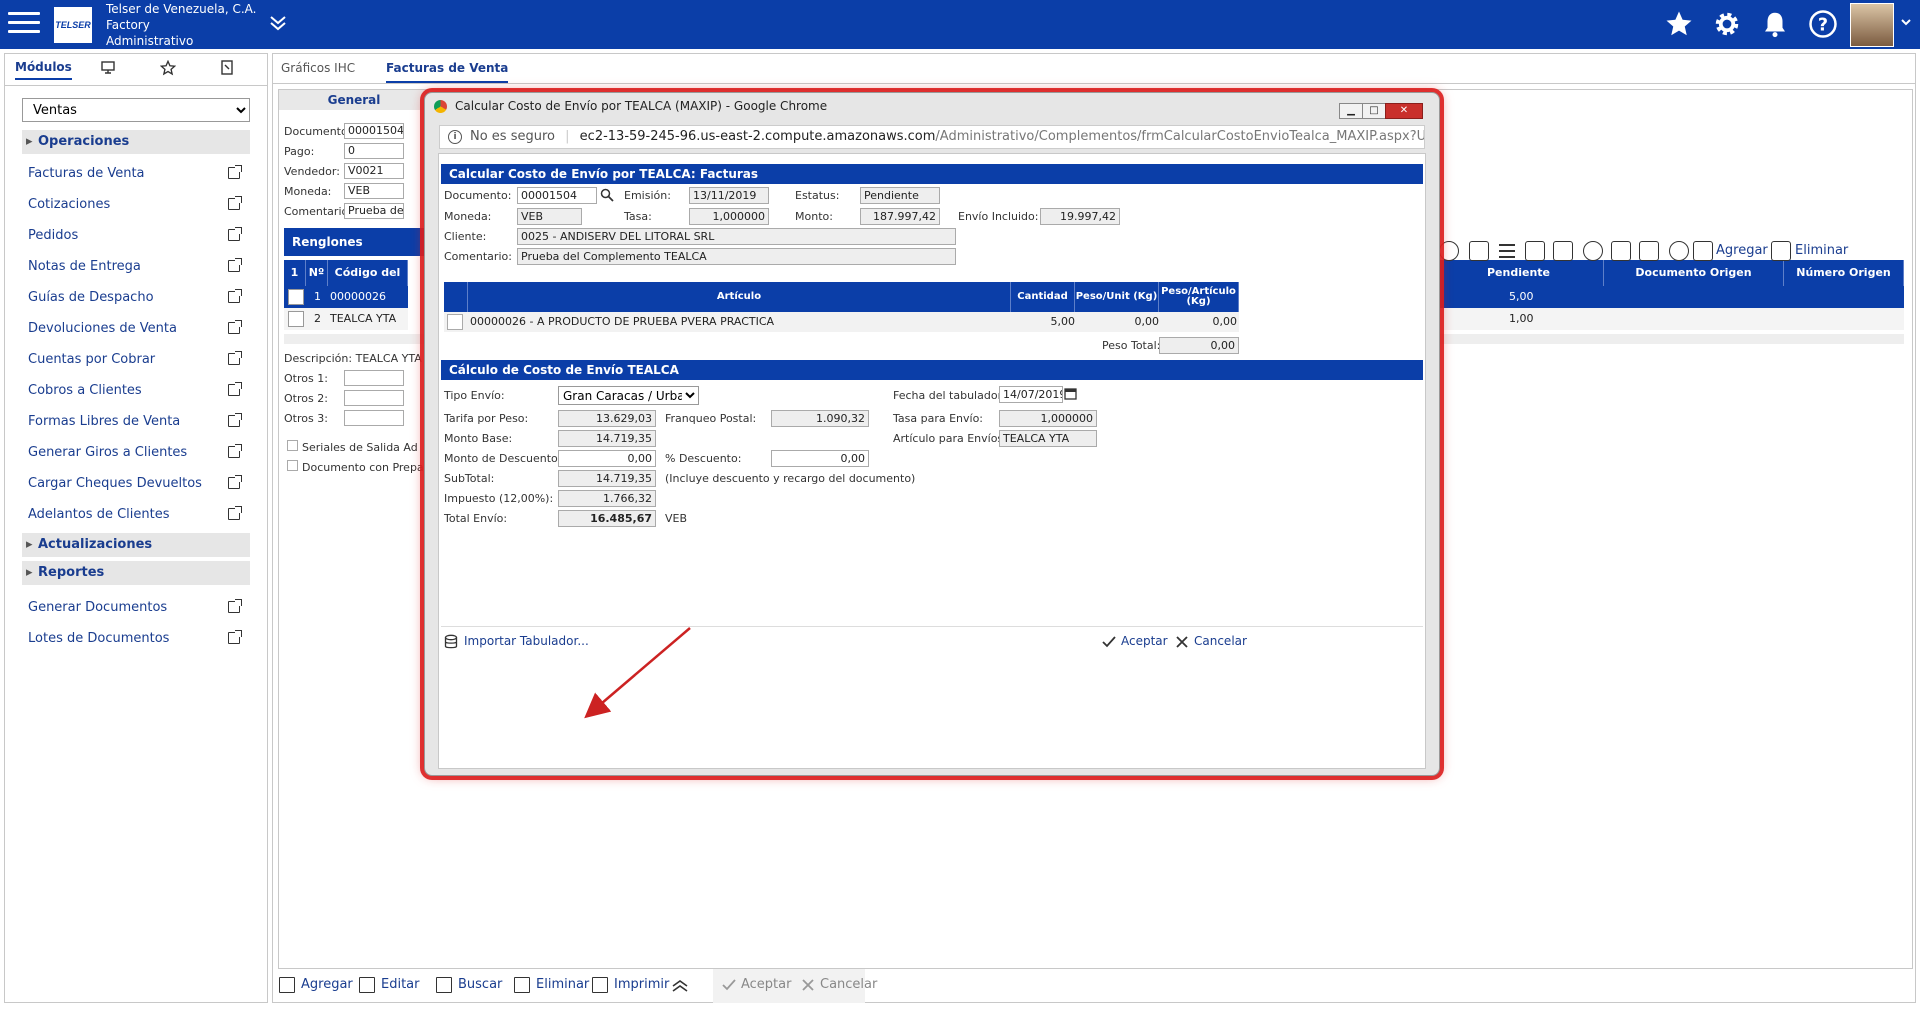 Image resolution: width=1920 pixels, height=1009 pixels. What do you see at coordinates (1031, 394) in the screenshot?
I see `fecha-tabulador-input: 14/07/2019` at bounding box center [1031, 394].